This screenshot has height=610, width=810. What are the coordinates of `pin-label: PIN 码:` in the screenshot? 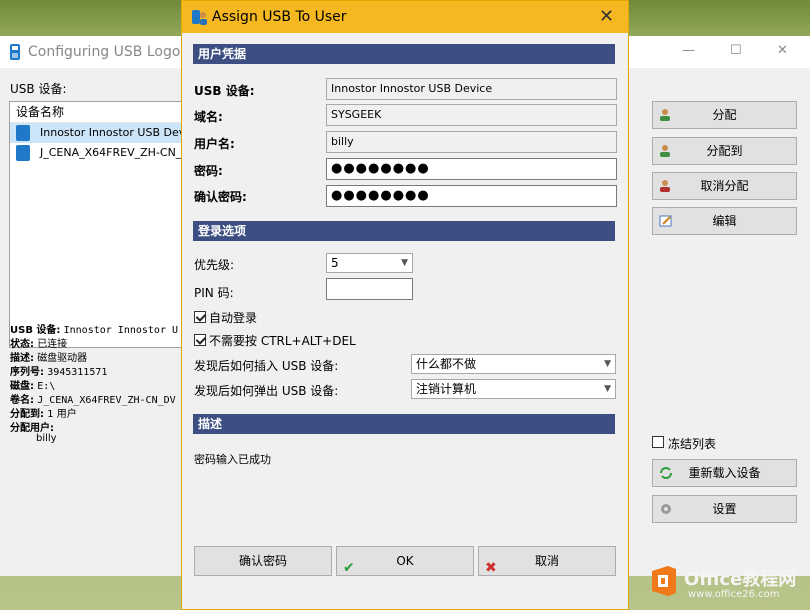 It's located at (214, 293).